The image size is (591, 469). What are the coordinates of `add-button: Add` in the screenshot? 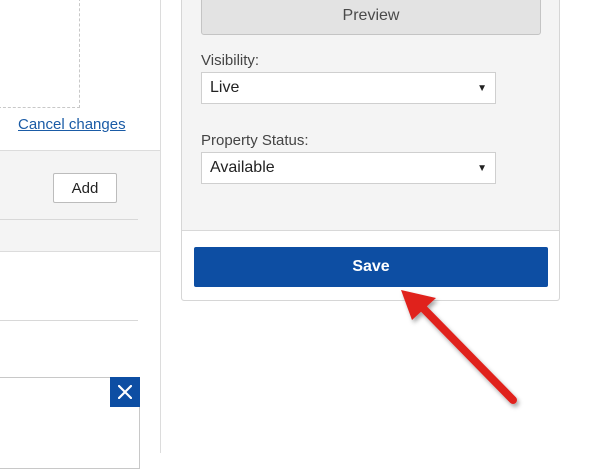 It's located at (85, 188).